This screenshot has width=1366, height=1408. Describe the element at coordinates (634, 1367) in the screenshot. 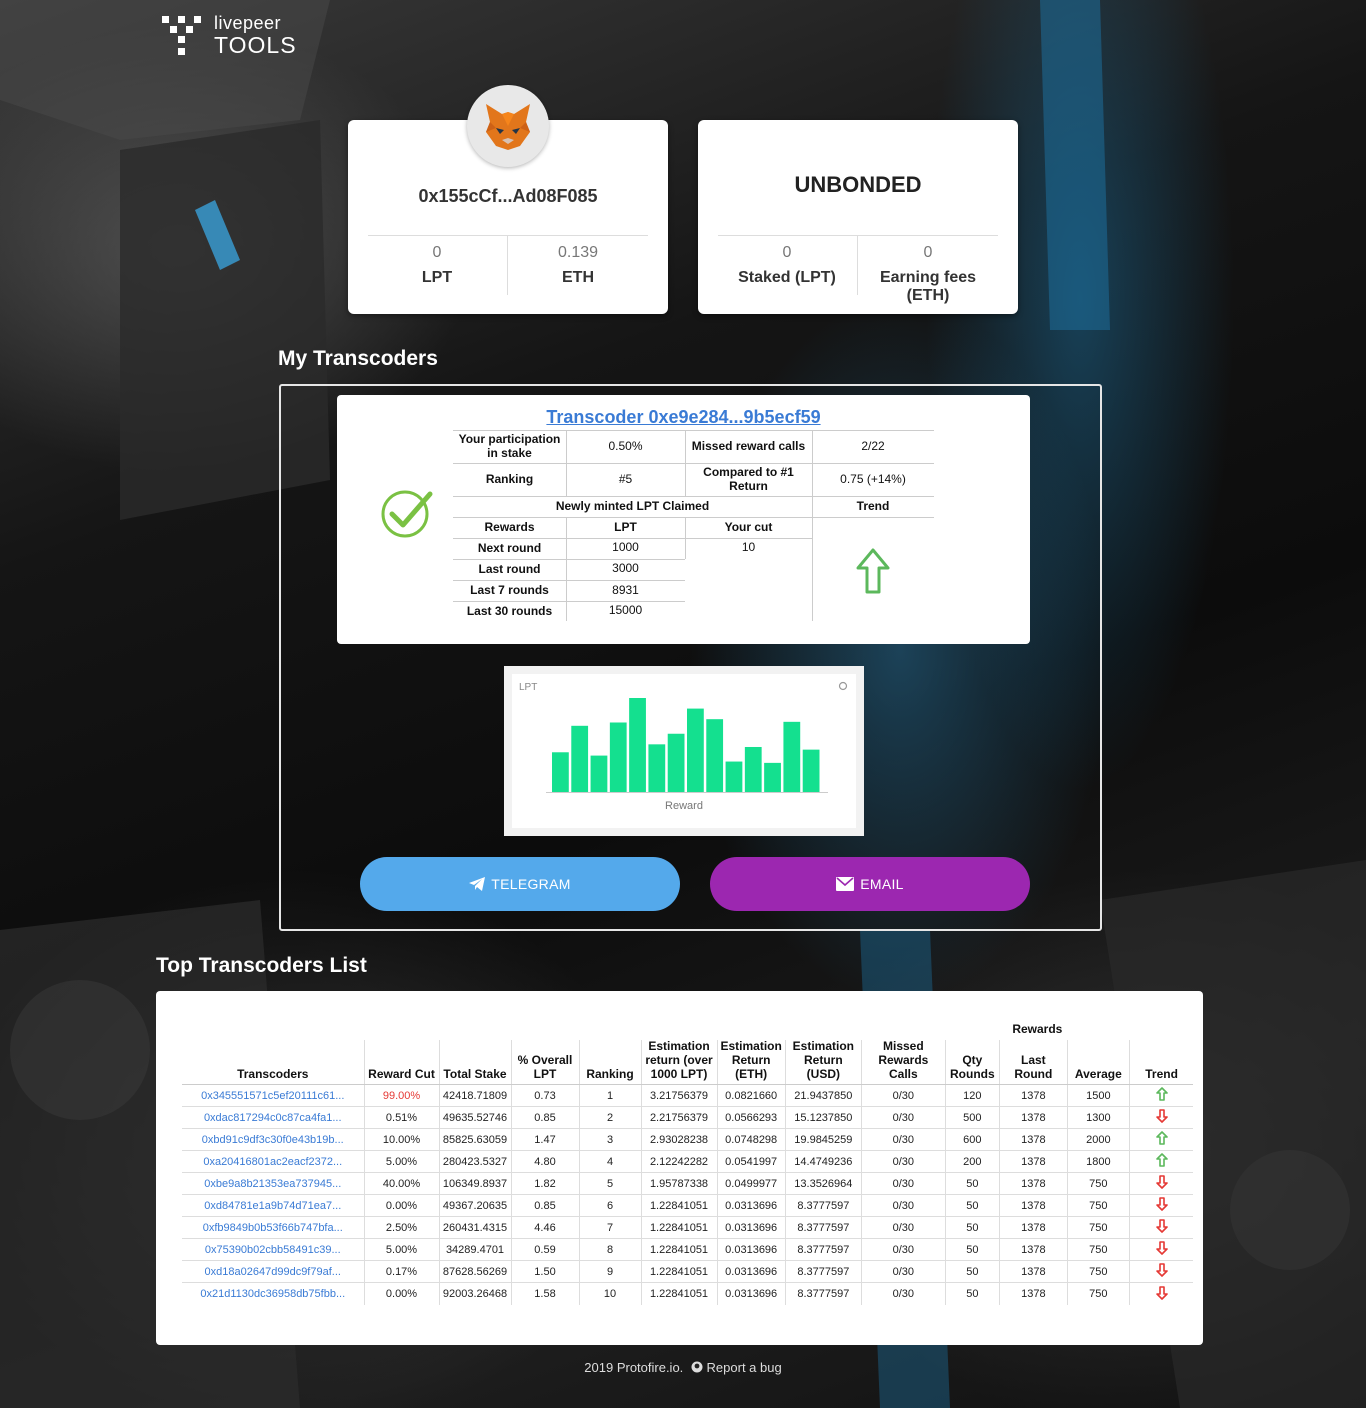

I see `footer-copyright: 2019 Protofire.io.` at that location.